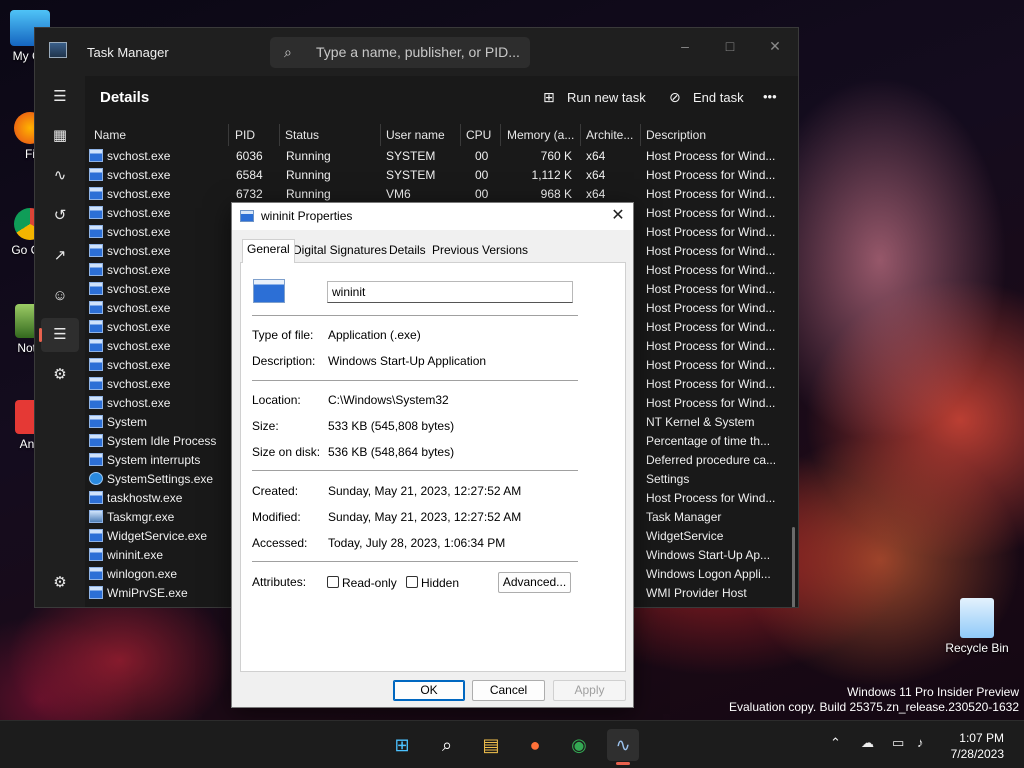  I want to click on column-header-username: User name, so click(421, 135).